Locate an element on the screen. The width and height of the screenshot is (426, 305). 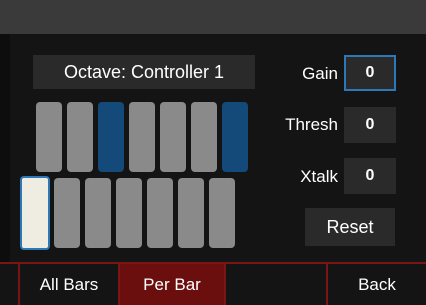
xtalk-field: 0 is located at coordinates (370, 176).